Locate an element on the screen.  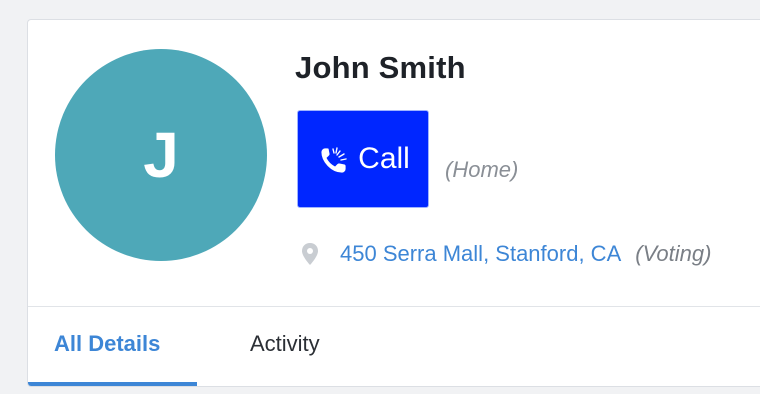
header-divider is located at coordinates (394, 306).